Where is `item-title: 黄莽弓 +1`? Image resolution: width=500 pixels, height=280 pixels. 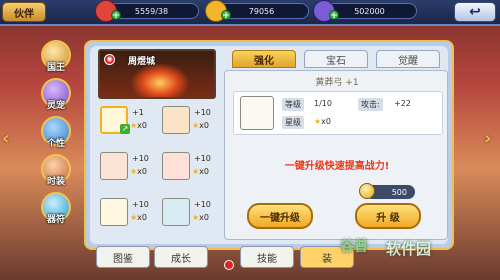
item-title: 黄莽弓 +1 is located at coordinates (337, 83).